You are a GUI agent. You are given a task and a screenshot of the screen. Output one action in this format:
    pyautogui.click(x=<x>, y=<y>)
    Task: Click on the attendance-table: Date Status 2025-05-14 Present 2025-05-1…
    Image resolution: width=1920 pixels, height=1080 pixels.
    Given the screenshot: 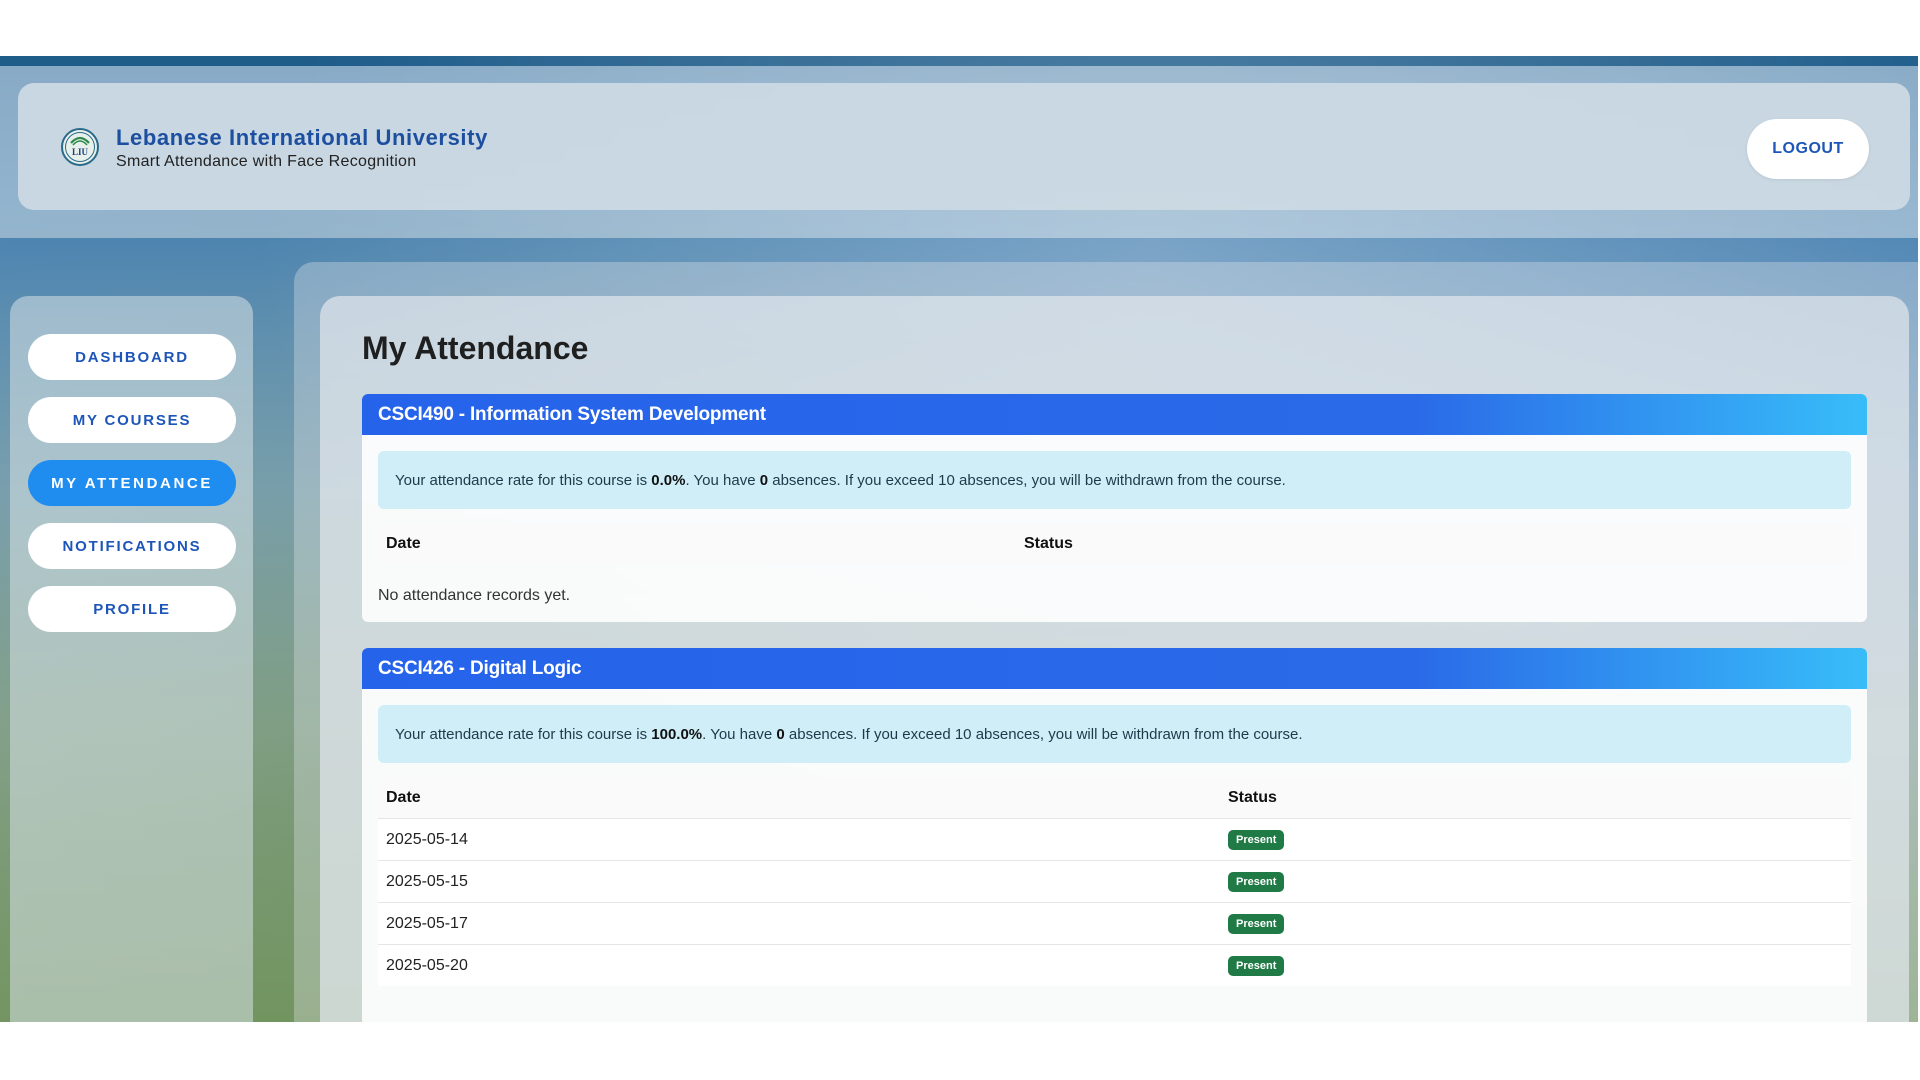 What is the action you would take?
    pyautogui.click(x=1114, y=882)
    